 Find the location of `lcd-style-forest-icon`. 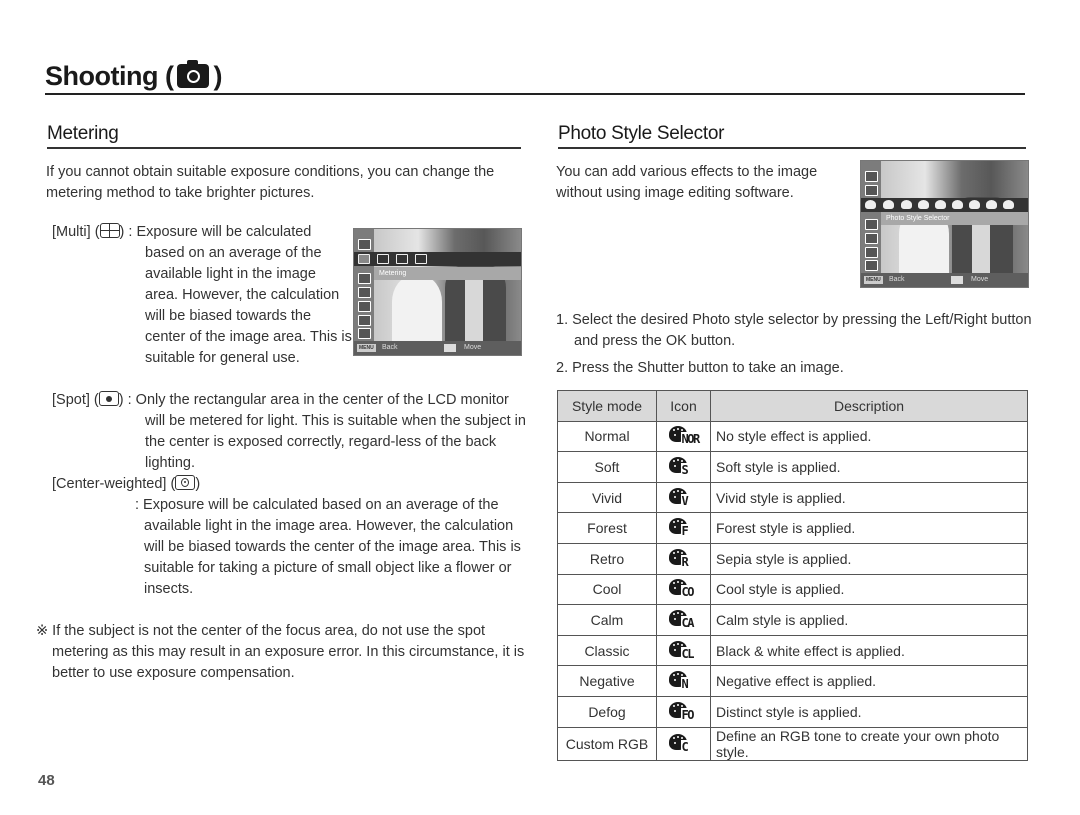

lcd-style-forest-icon is located at coordinates (940, 204).